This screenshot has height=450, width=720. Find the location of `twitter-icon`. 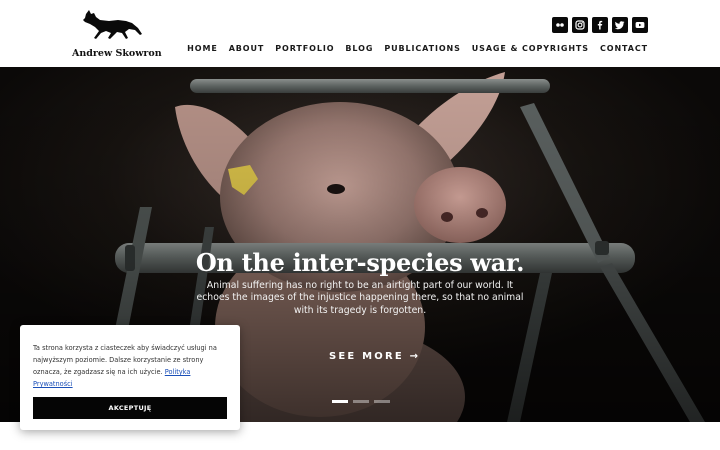

twitter-icon is located at coordinates (620, 25).